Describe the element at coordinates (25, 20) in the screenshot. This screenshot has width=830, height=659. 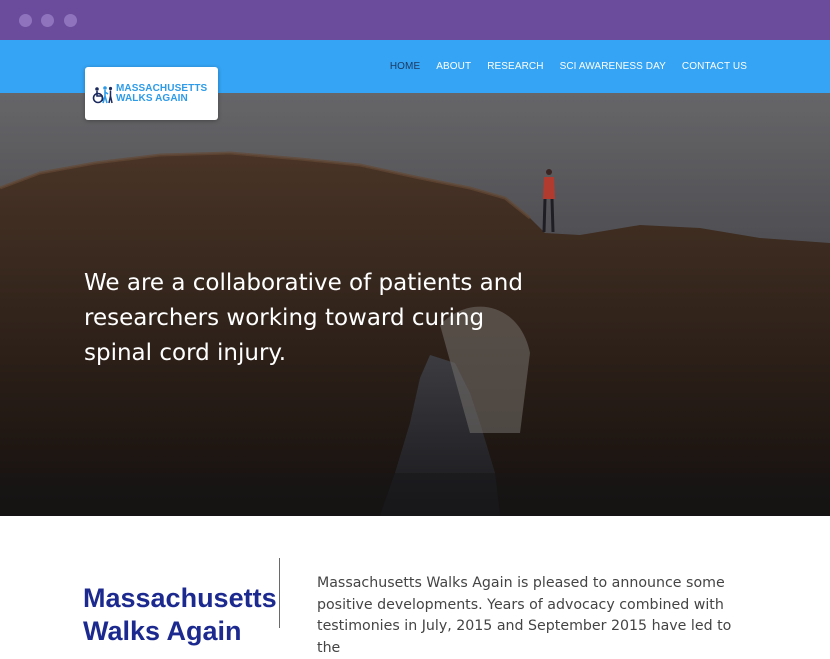
I see `window-close-dot` at that location.